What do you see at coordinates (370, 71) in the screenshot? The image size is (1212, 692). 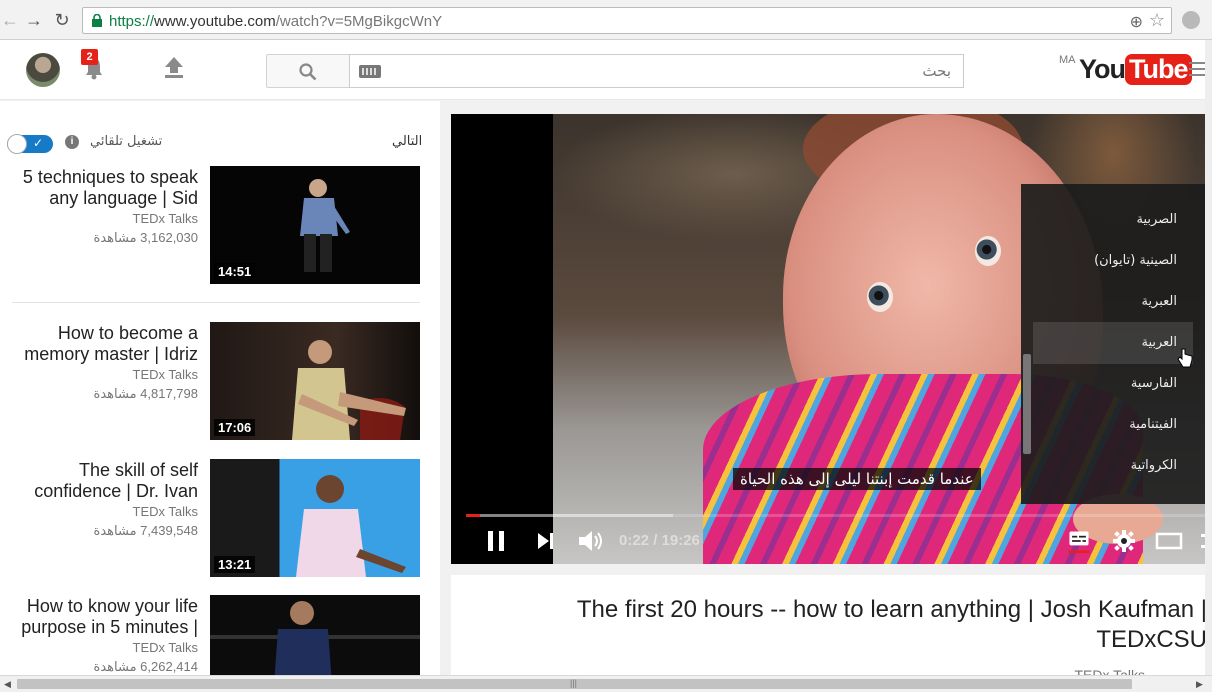 I see `keyboard-icon` at bounding box center [370, 71].